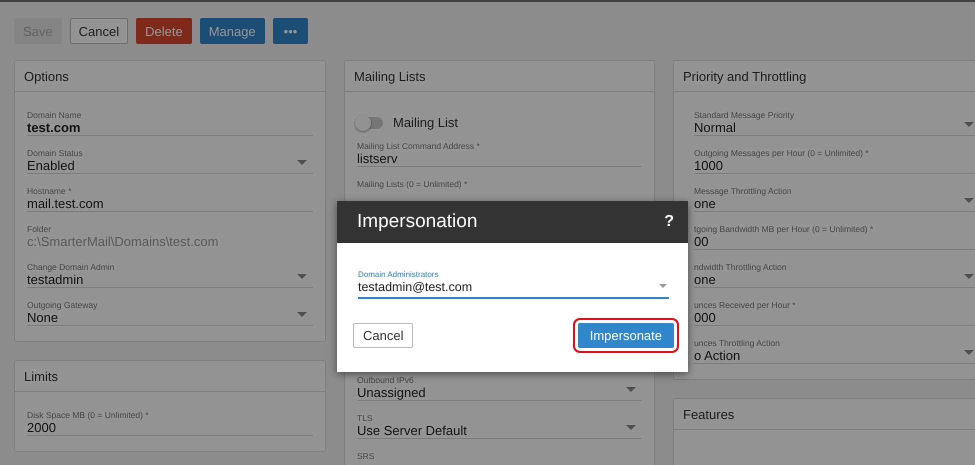  What do you see at coordinates (41, 428) in the screenshot?
I see `field-value: 2000` at bounding box center [41, 428].